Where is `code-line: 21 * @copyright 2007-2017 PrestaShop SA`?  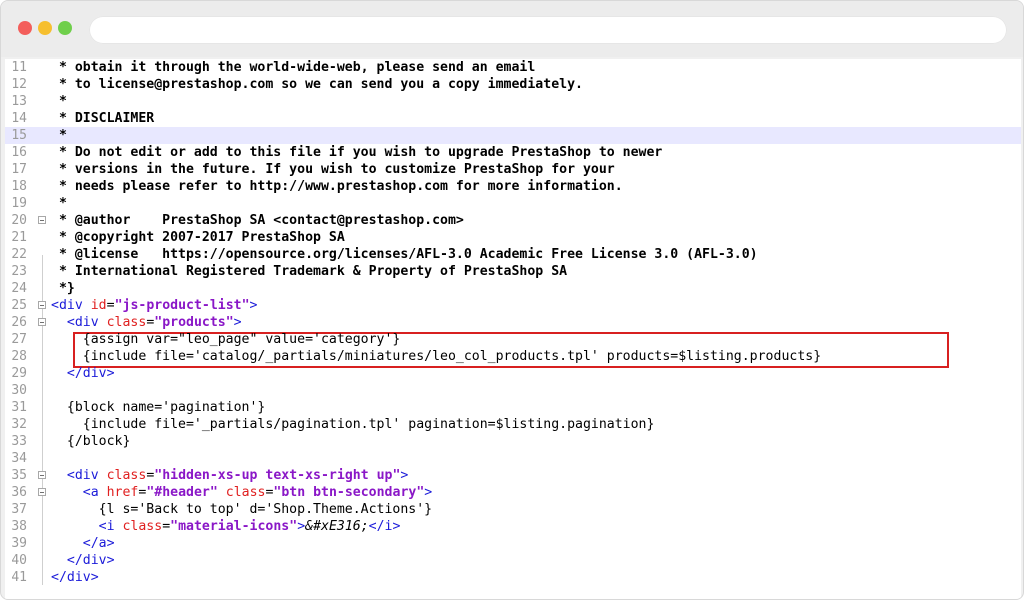 code-line: 21 * @copyright 2007-2017 PrestaShop SA is located at coordinates (513, 237).